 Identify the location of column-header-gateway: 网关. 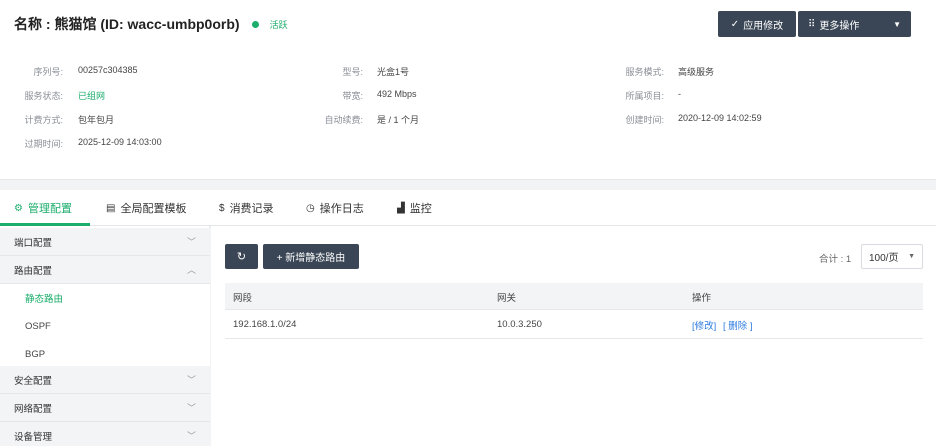
(507, 298).